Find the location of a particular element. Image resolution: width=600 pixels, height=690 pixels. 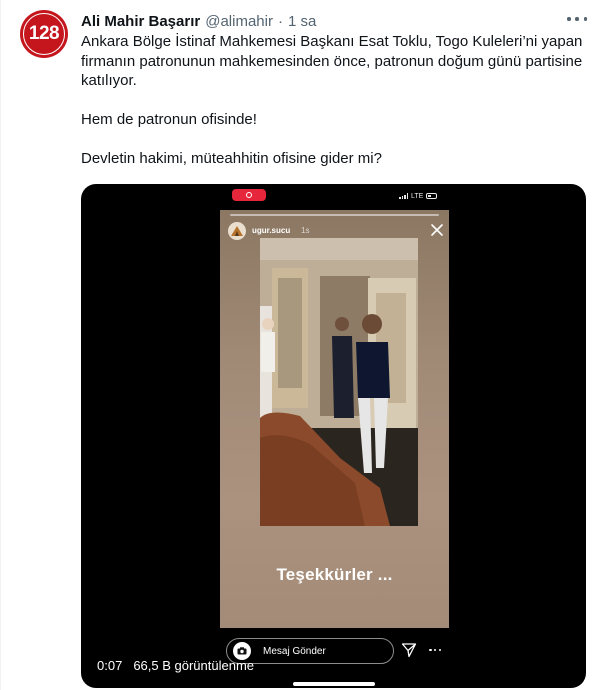

avatar-text: 128 is located at coordinates (44, 33).